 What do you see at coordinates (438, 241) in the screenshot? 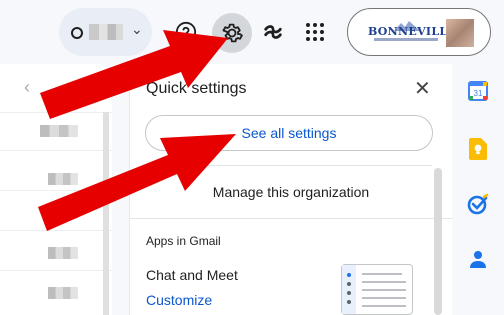
I see `quick-settings-scrollbar` at bounding box center [438, 241].